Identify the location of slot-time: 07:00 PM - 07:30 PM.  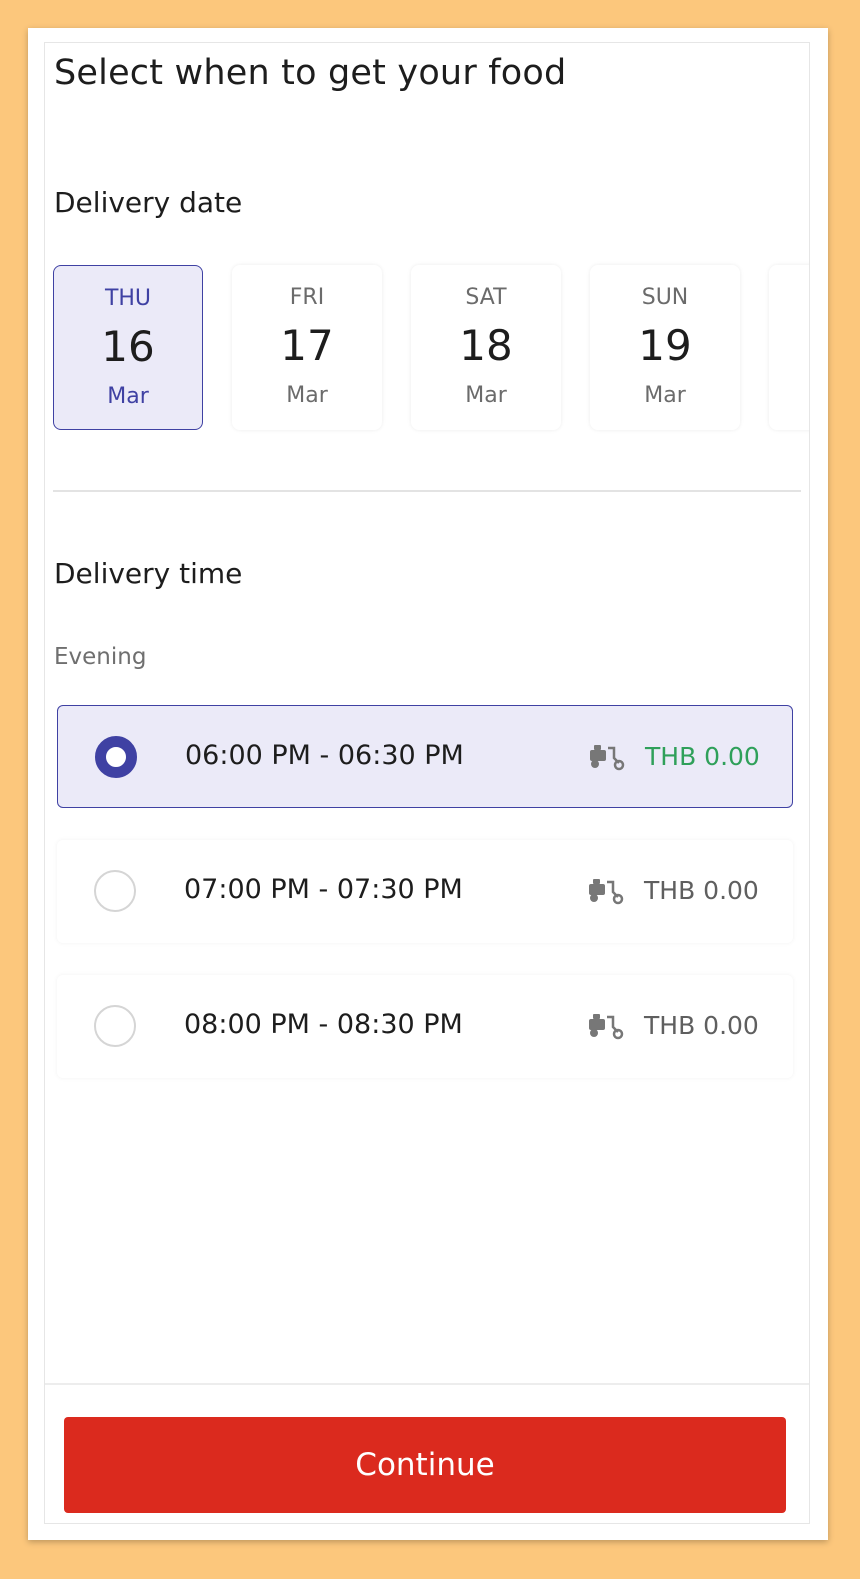
(323, 889).